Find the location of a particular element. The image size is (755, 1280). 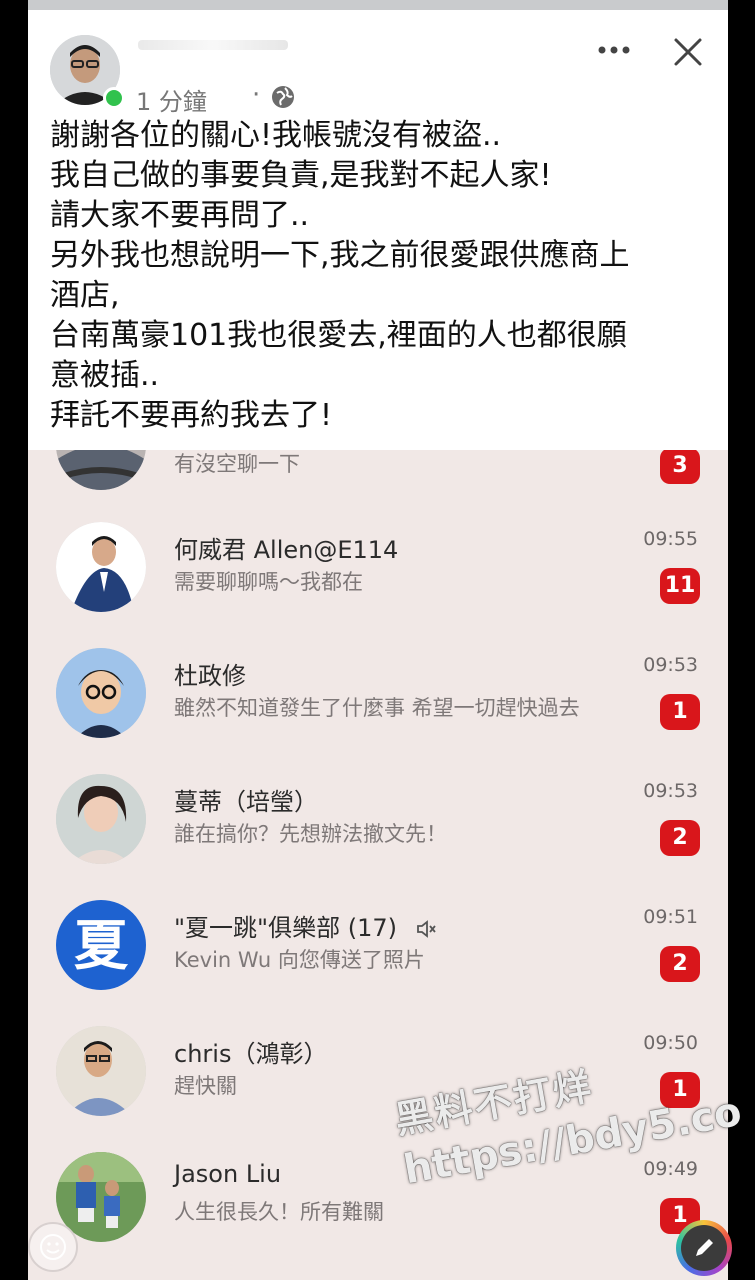

edit-button is located at coordinates (704, 1248).